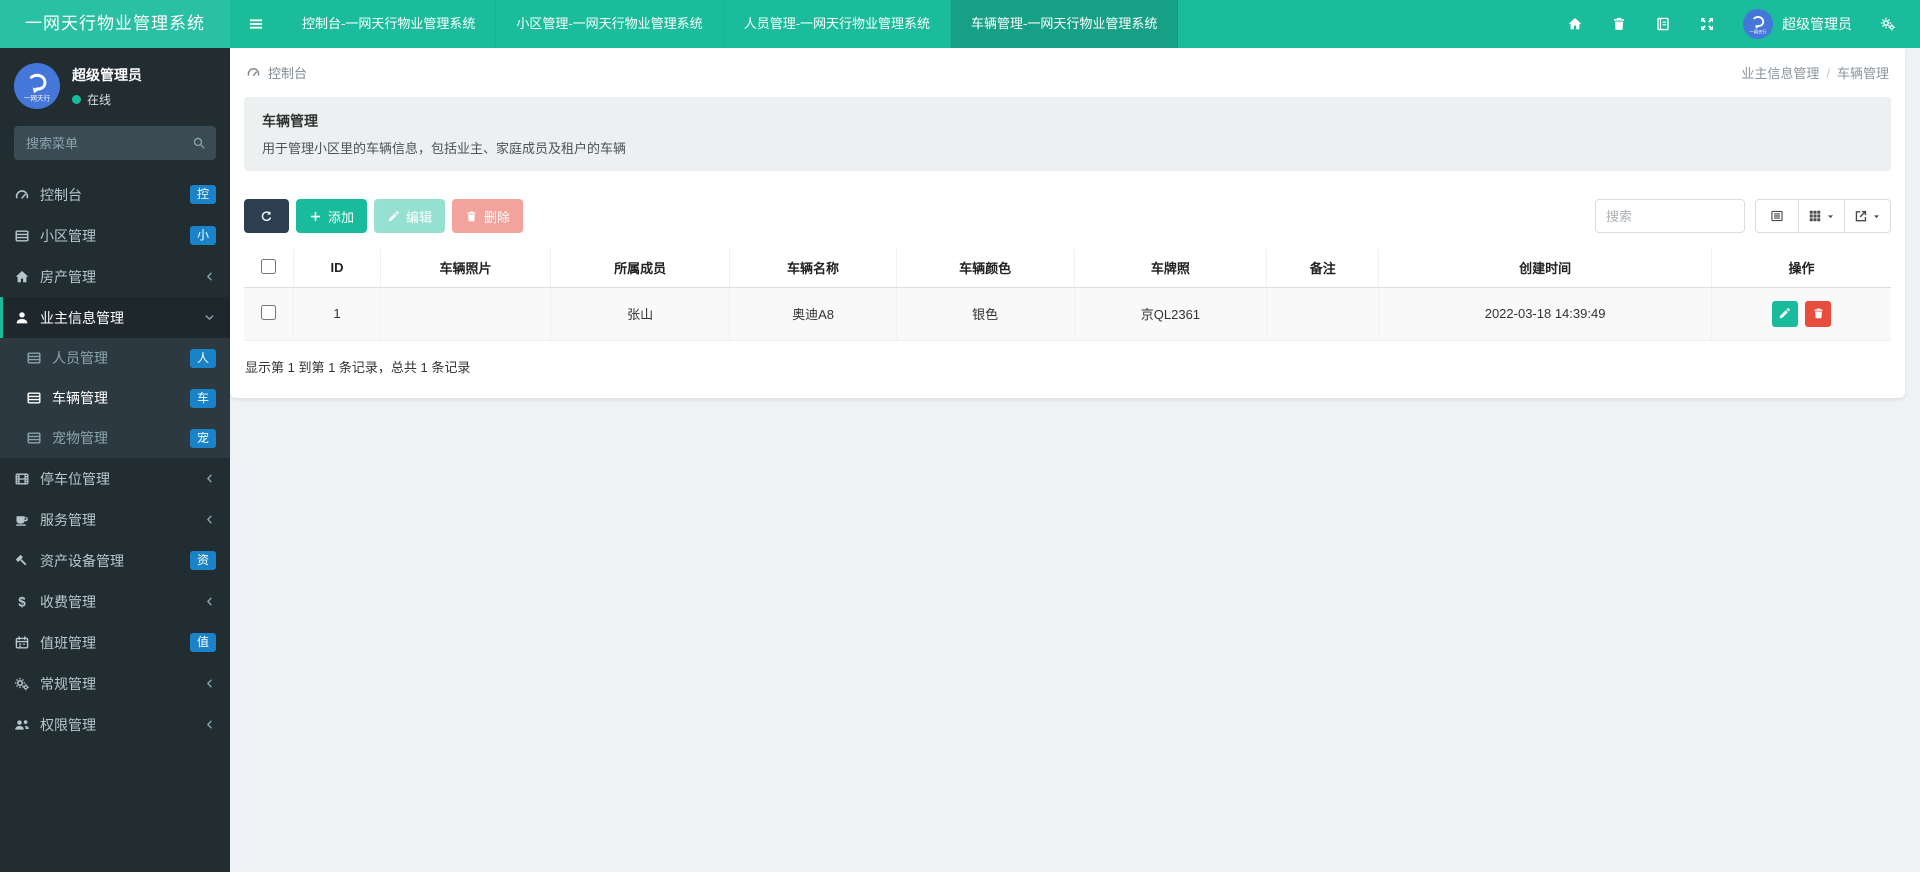  I want to click on menu-search, so click(115, 143).